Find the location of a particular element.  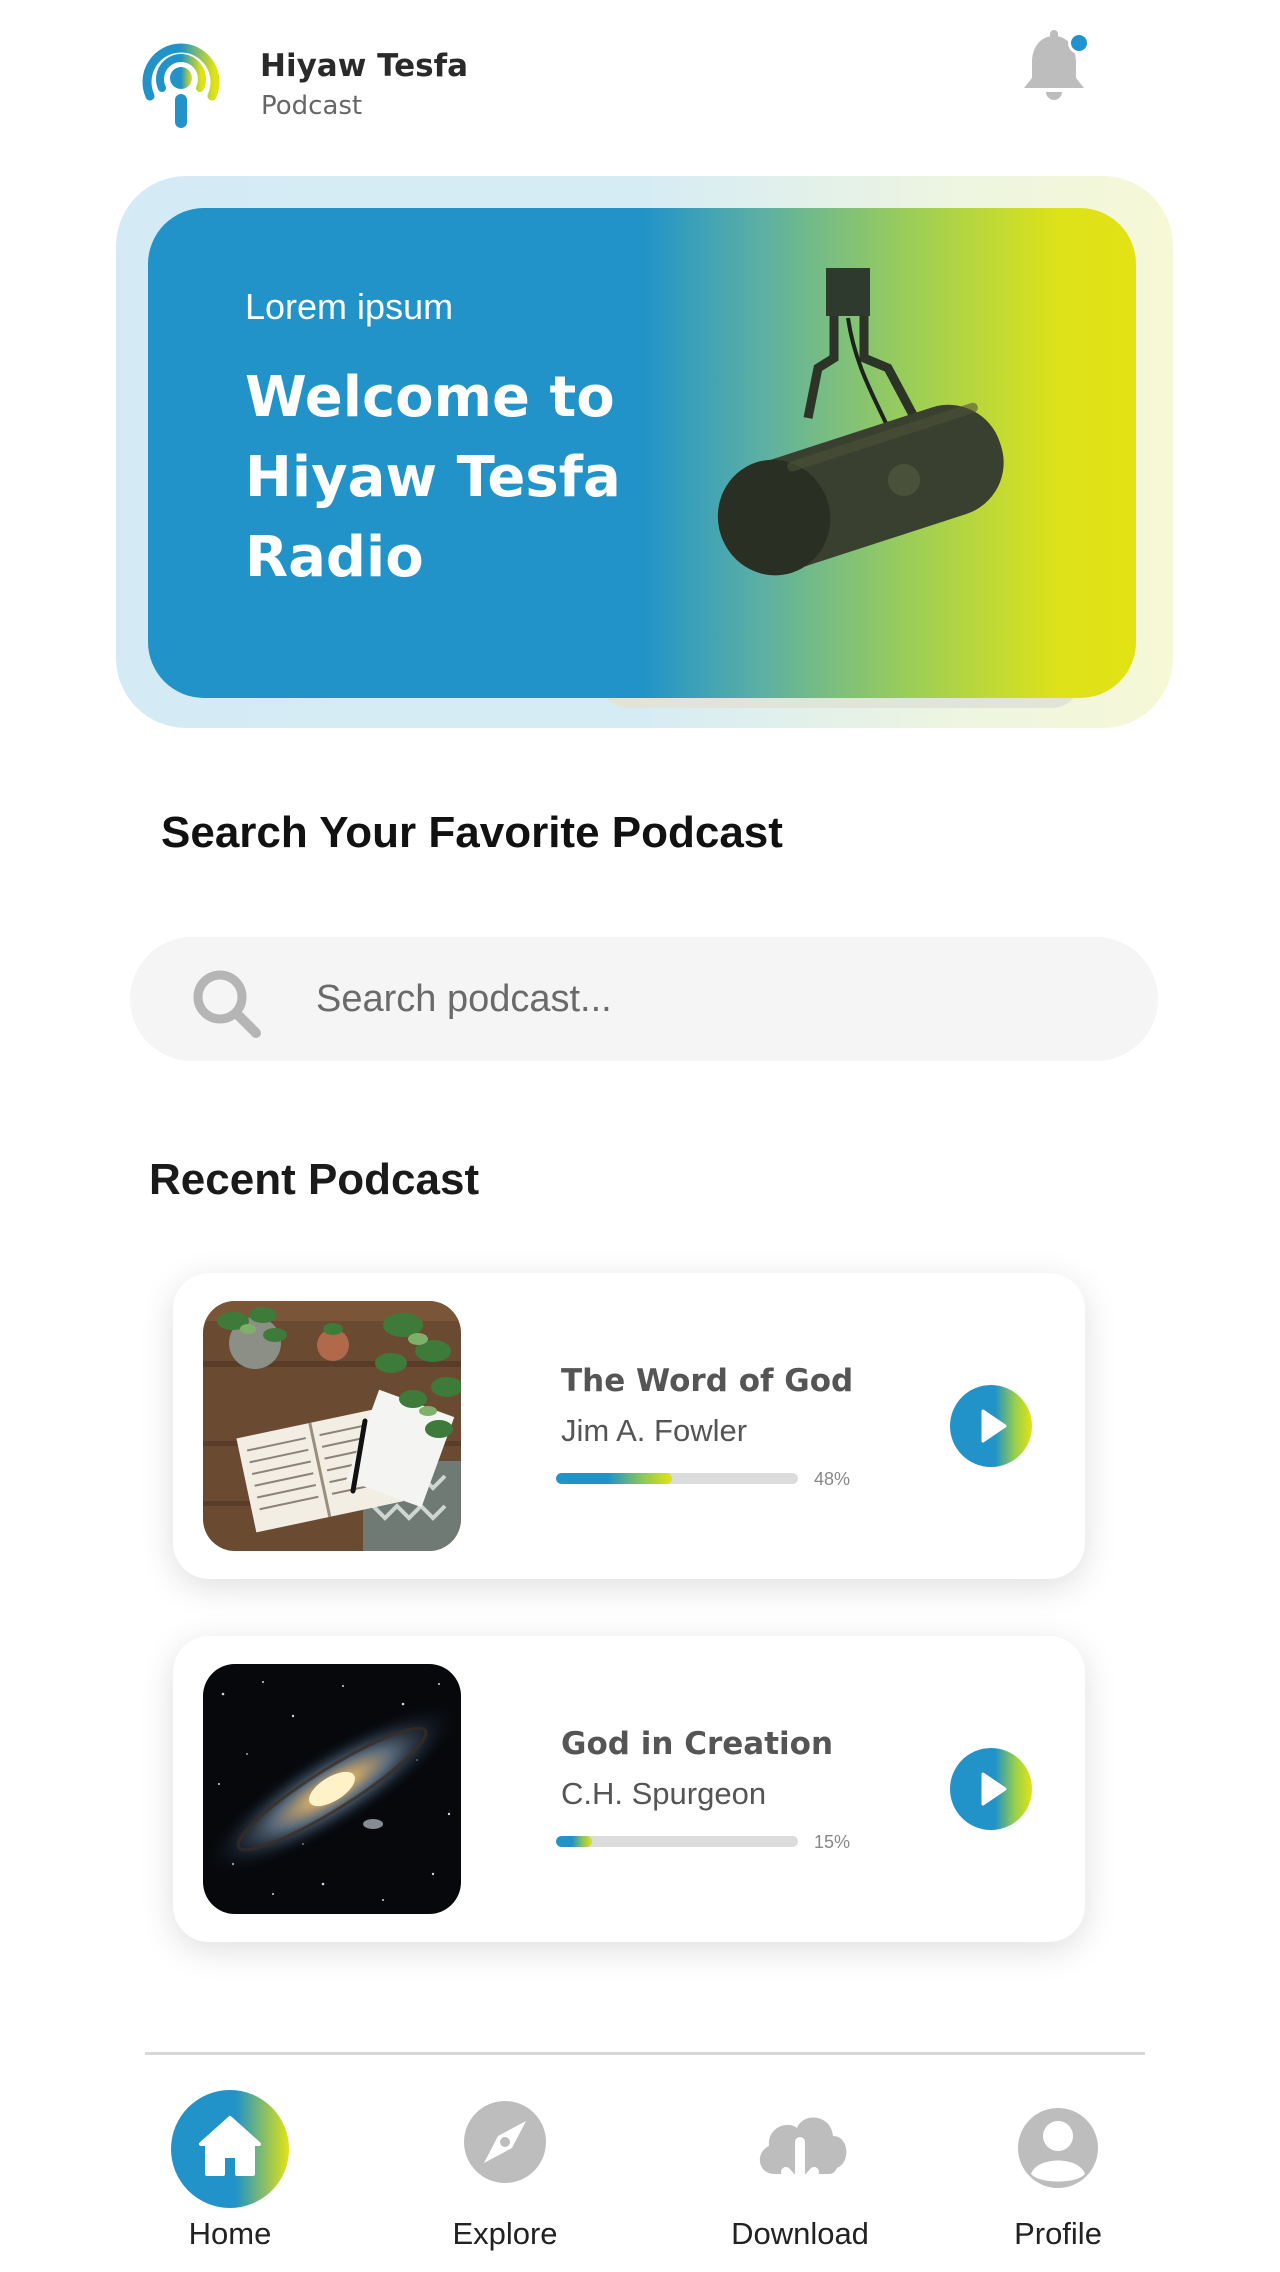

nav-item-explore: Explore is located at coordinates (505, 2175).